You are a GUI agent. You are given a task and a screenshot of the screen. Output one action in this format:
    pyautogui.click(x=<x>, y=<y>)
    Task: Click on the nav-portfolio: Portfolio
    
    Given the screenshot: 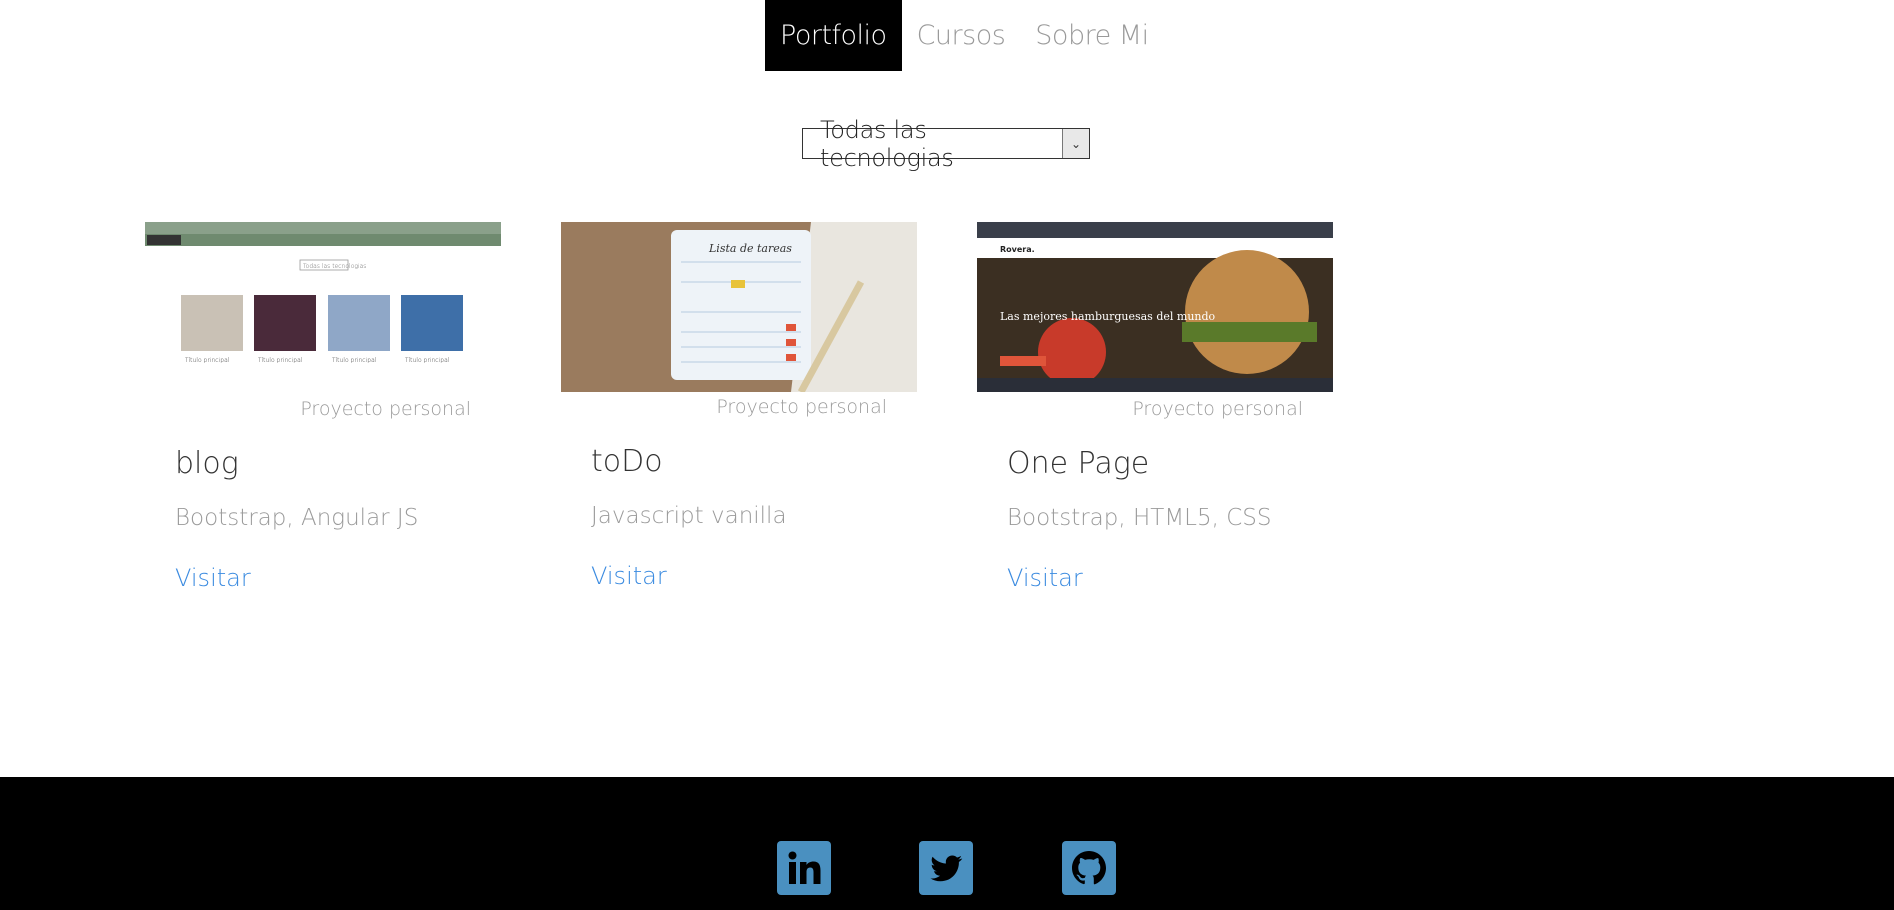 What is the action you would take?
    pyautogui.click(x=833, y=35)
    